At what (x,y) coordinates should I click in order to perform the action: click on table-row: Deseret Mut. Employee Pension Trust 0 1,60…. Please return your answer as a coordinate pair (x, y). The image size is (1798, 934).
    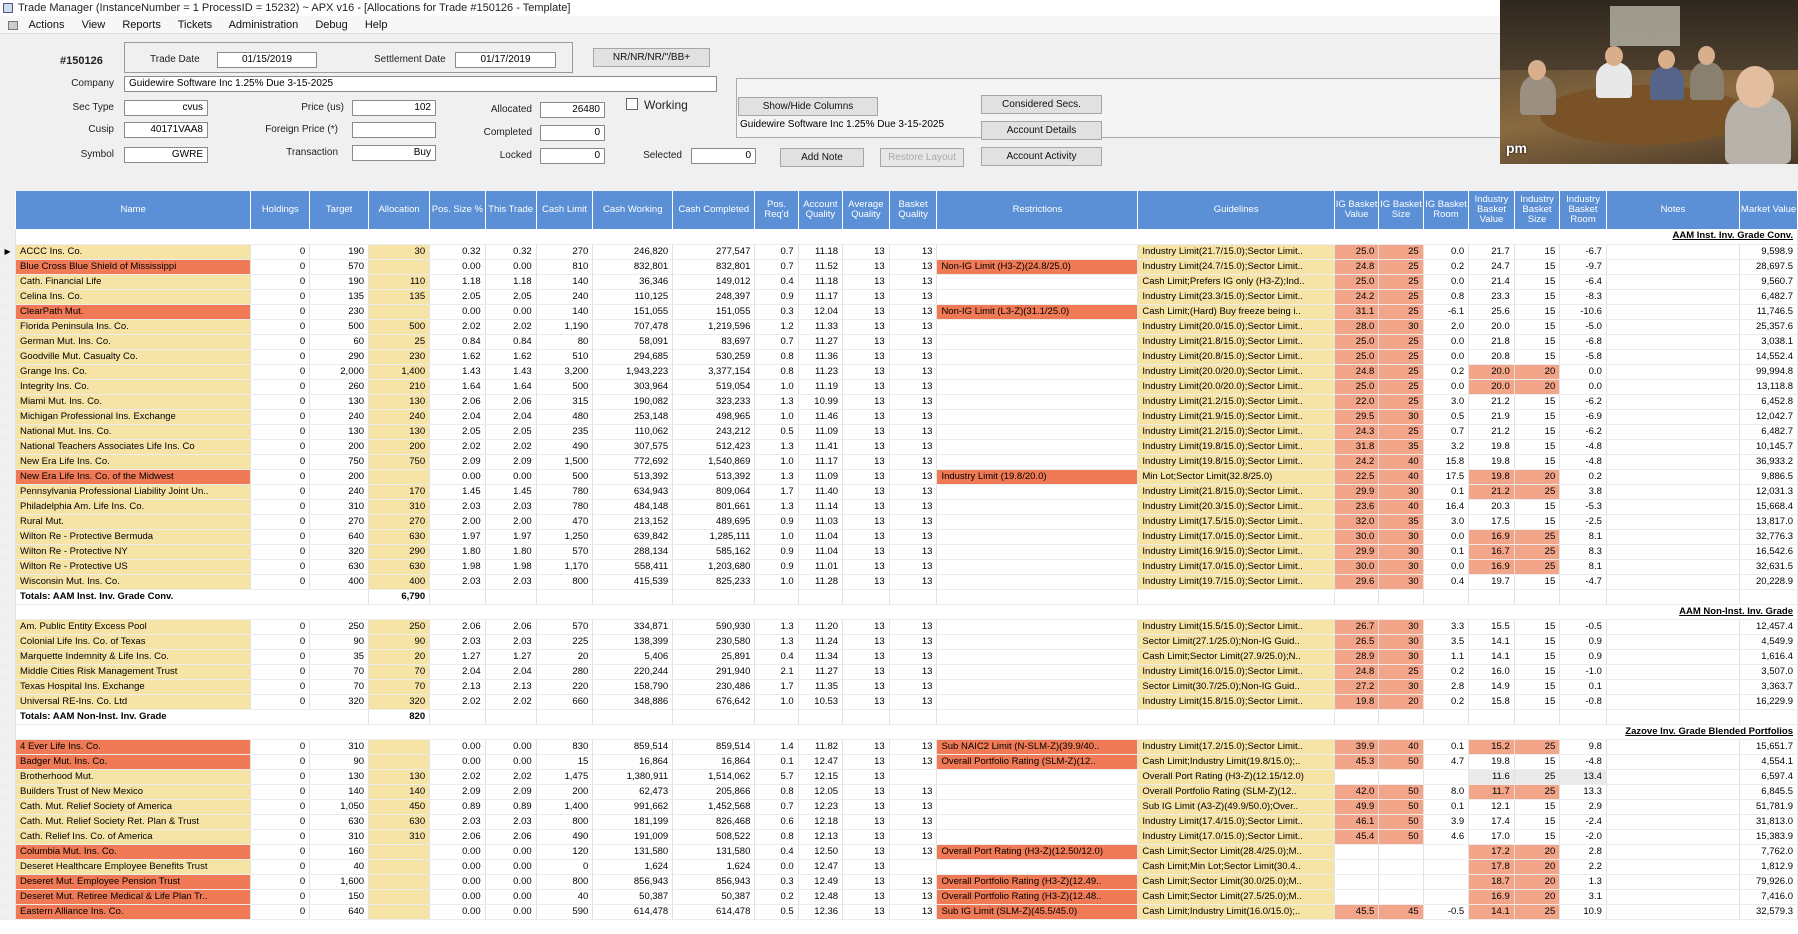
    Looking at the image, I should click on (899, 882).